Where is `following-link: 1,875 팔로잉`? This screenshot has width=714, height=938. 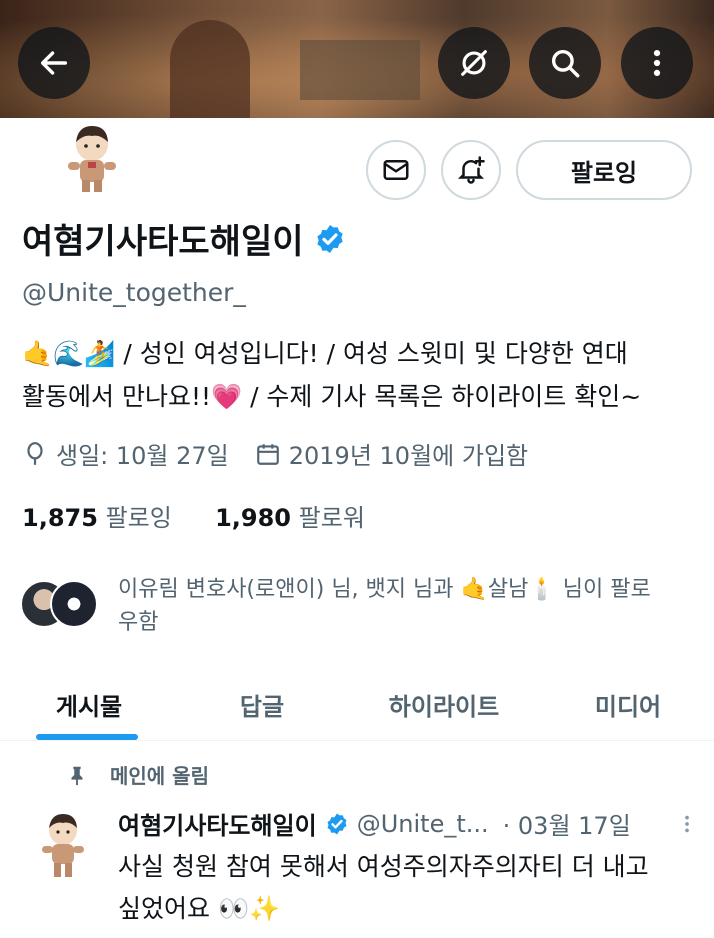 following-link: 1,875 팔로잉 is located at coordinates (97, 518).